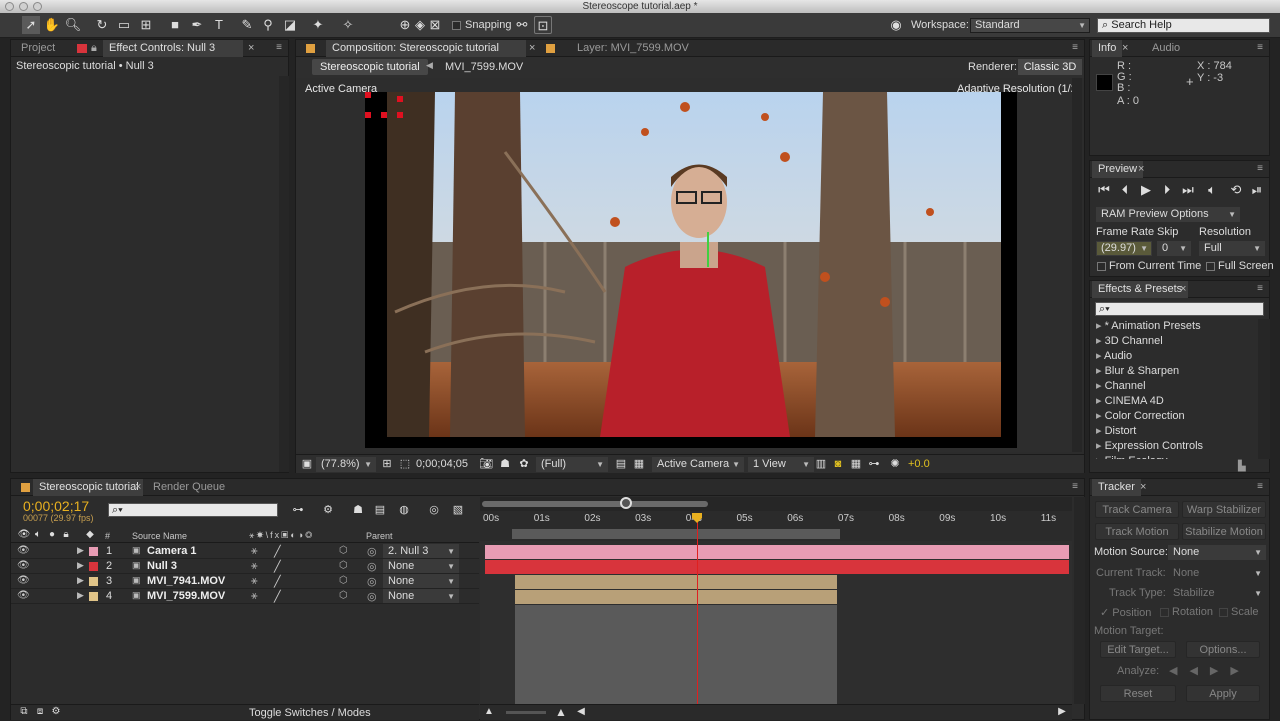 The image size is (1280, 721). I want to click on from-current-time-checkbox, so click(1101, 266).